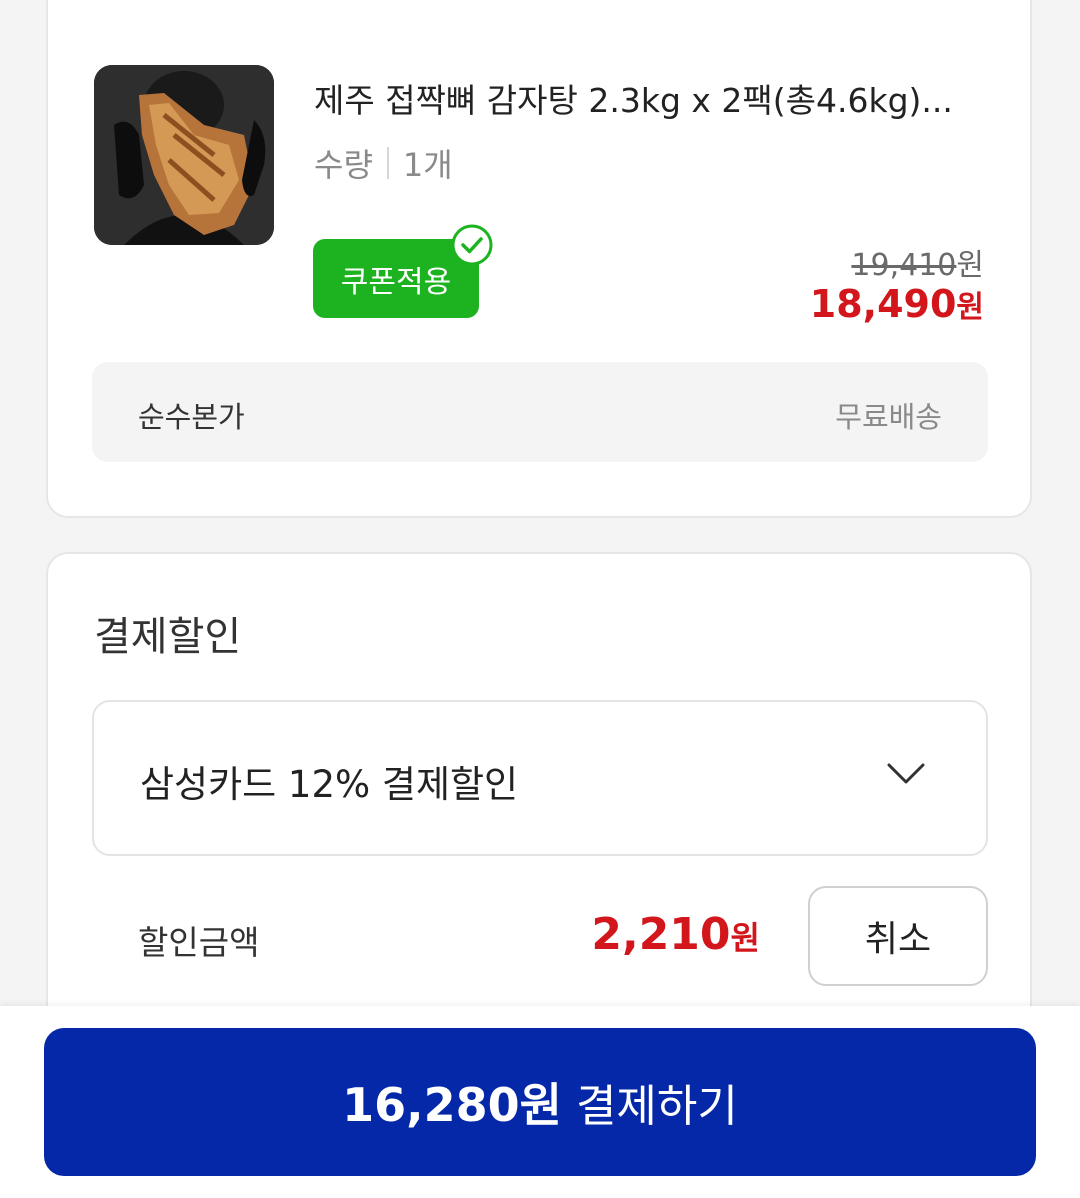 This screenshot has width=1080, height=1198. Describe the element at coordinates (387, 163) in the screenshot. I see `quantity-divider` at that location.